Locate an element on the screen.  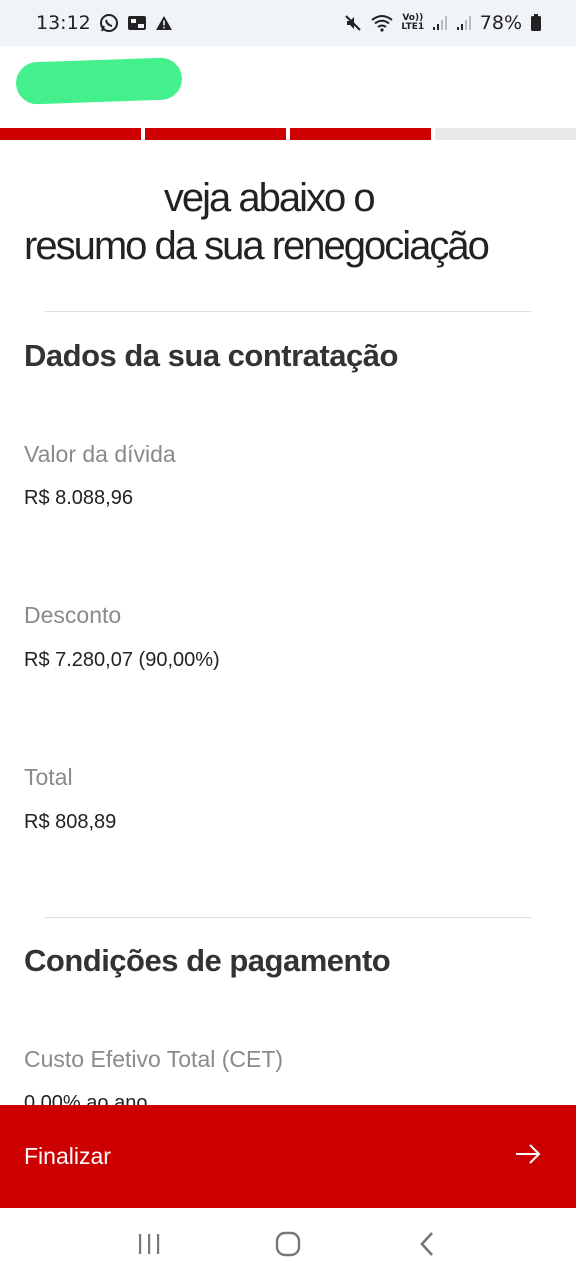
contract-section-title: Dados da sua contratação is located at coordinates (211, 355).